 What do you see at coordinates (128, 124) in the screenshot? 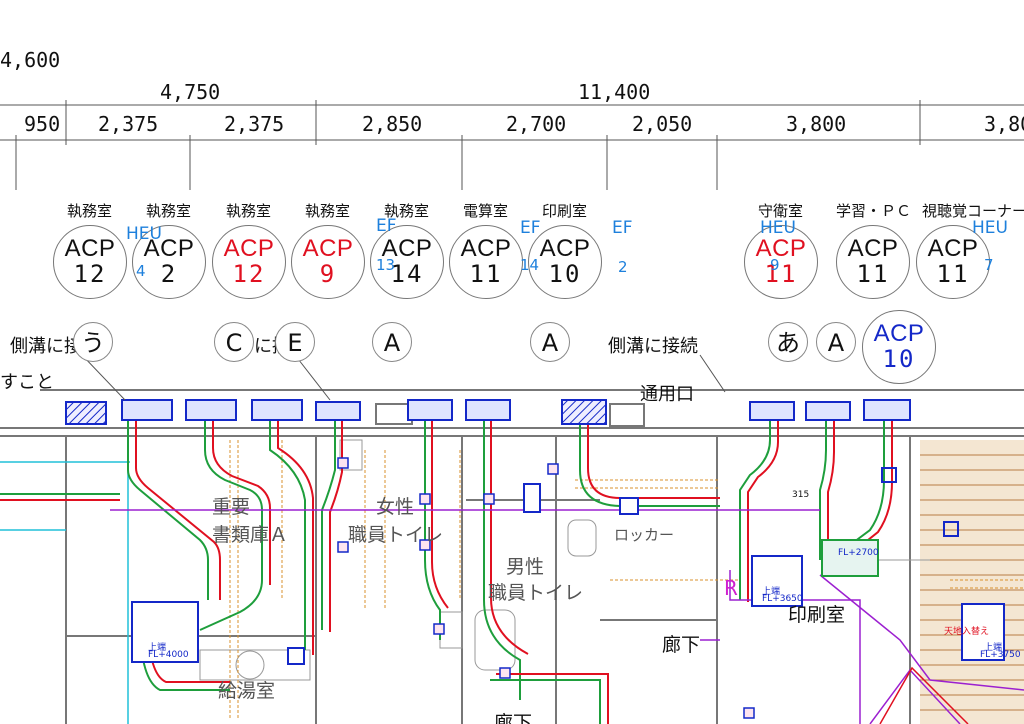
I see `dim-lower-2: 2,375` at bounding box center [128, 124].